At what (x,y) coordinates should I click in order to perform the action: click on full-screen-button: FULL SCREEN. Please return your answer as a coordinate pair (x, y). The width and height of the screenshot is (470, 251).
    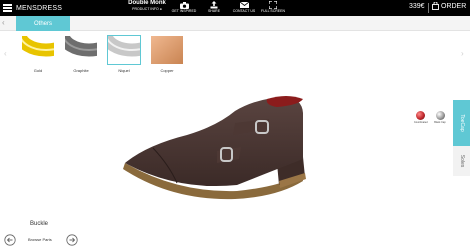
    Looking at the image, I should click on (273, 7).